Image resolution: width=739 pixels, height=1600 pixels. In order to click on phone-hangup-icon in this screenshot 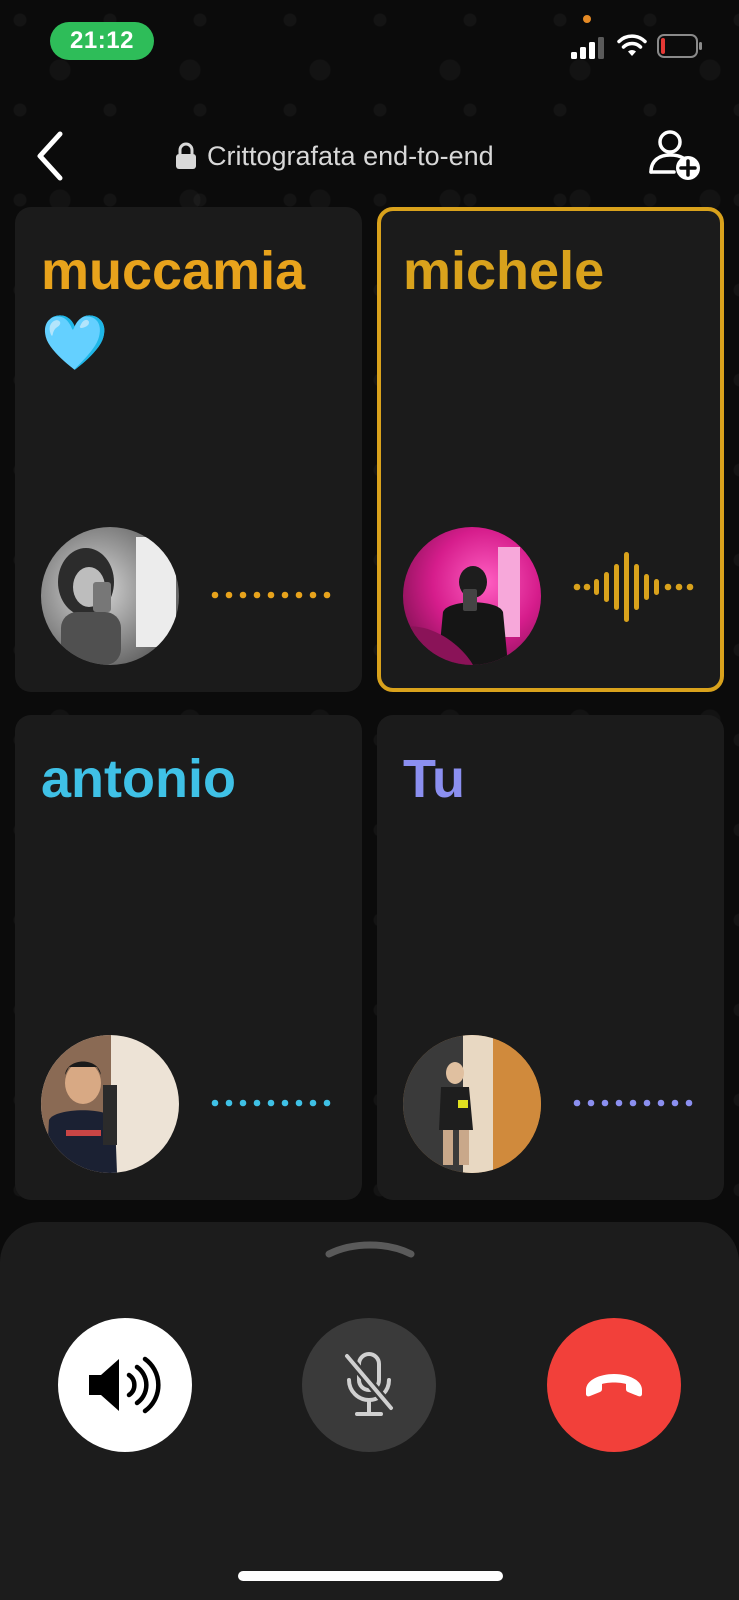, I will do `click(614, 1385)`.